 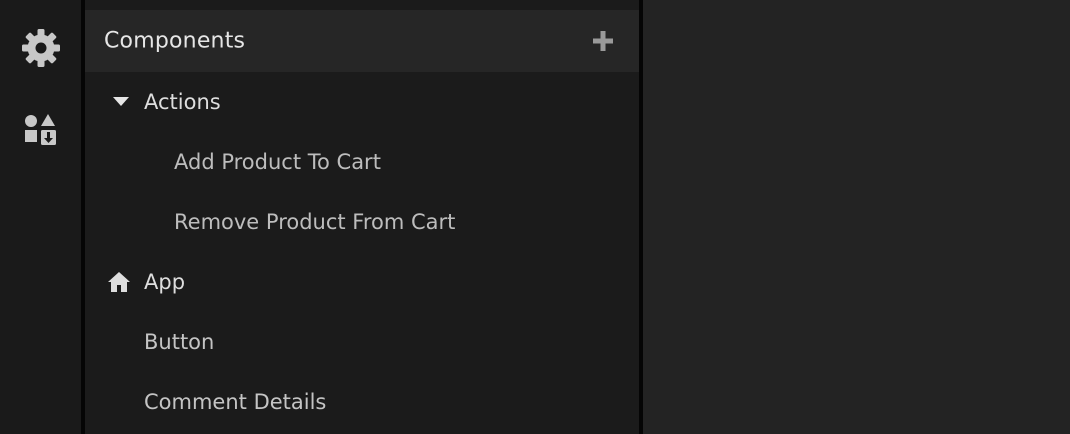 I want to click on tree-group-label: Actions, so click(x=182, y=102).